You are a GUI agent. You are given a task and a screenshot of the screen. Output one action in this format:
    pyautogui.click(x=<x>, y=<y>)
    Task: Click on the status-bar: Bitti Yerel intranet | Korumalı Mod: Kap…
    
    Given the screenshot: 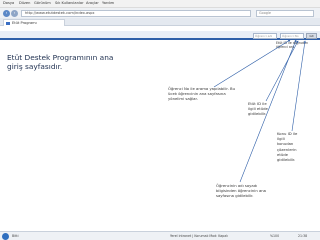 What is the action you would take?
    pyautogui.click(x=160, y=235)
    